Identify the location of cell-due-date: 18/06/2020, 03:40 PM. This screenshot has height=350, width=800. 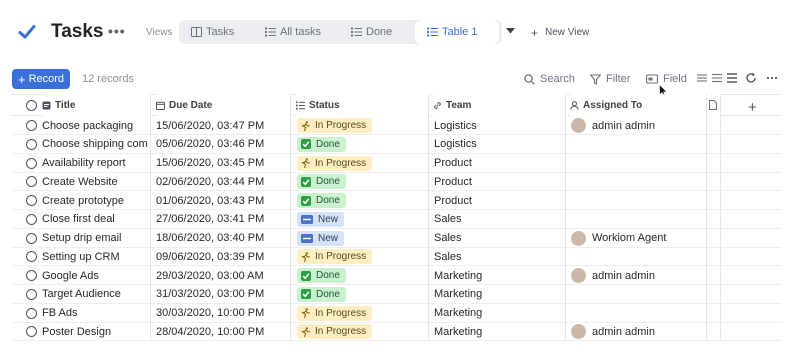
(224, 238).